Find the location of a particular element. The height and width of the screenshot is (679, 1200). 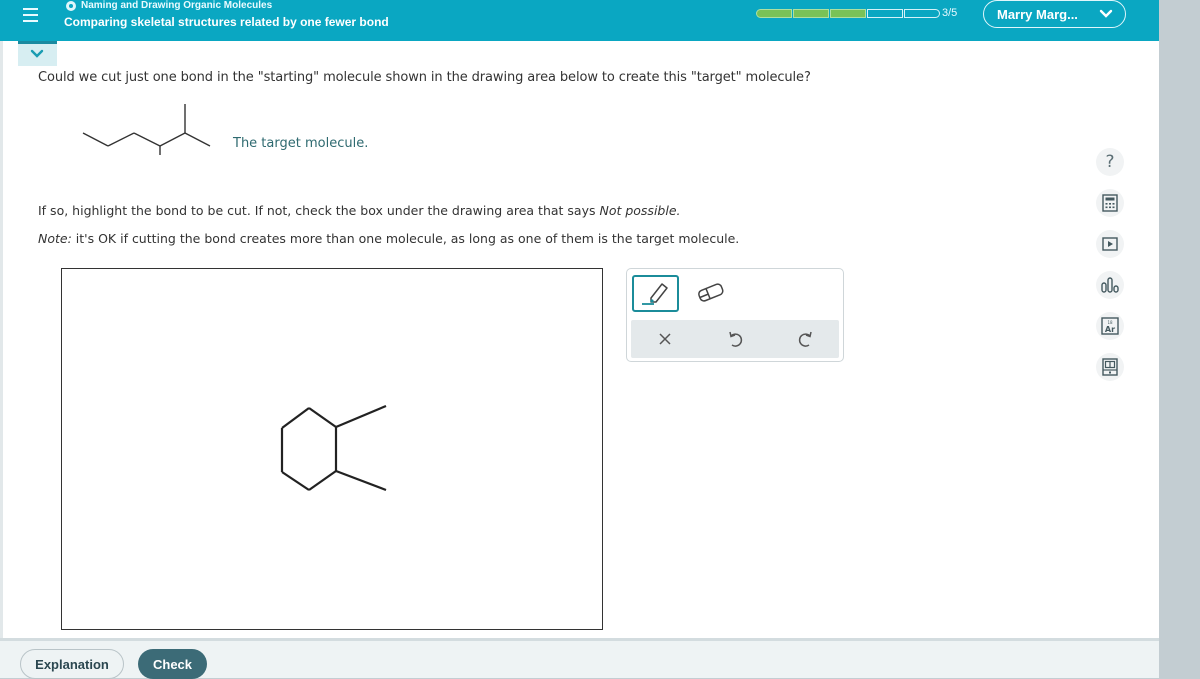

footer-bar: Explanation Check is located at coordinates (579, 660).